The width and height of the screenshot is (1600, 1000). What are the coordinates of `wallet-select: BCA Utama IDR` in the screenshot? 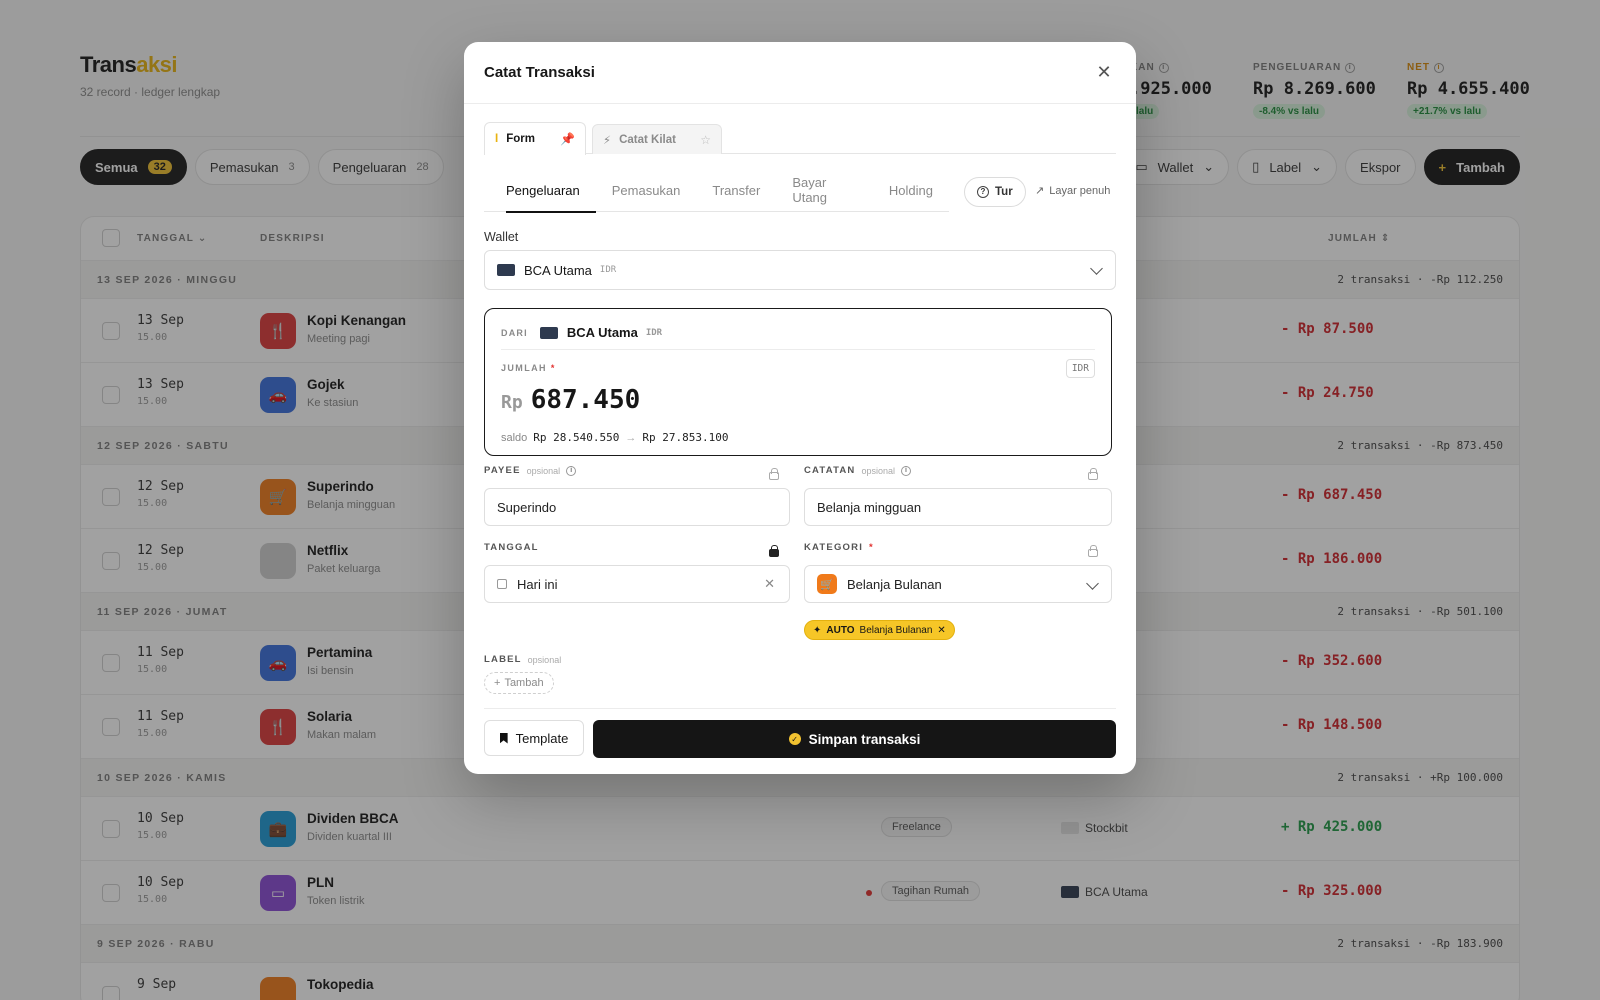 It's located at (800, 270).